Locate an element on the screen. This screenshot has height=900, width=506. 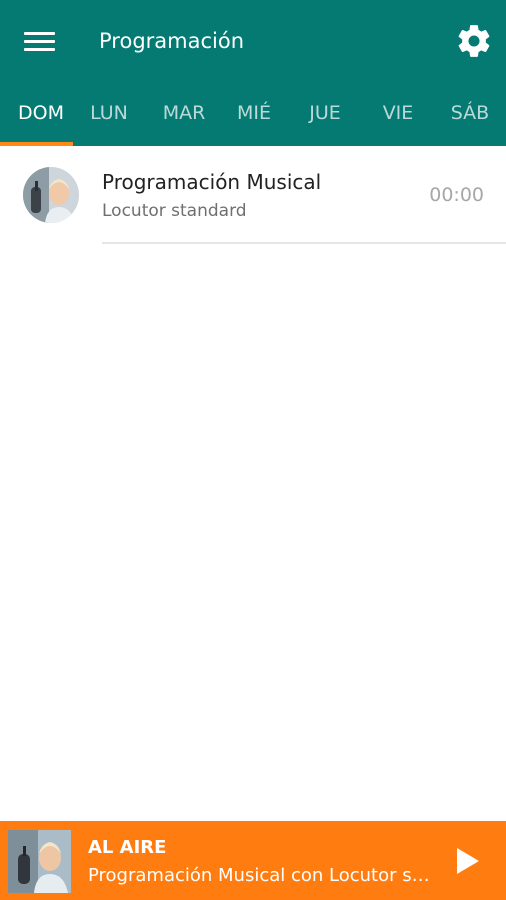
on-air-label: AL AIRE is located at coordinates (127, 847).